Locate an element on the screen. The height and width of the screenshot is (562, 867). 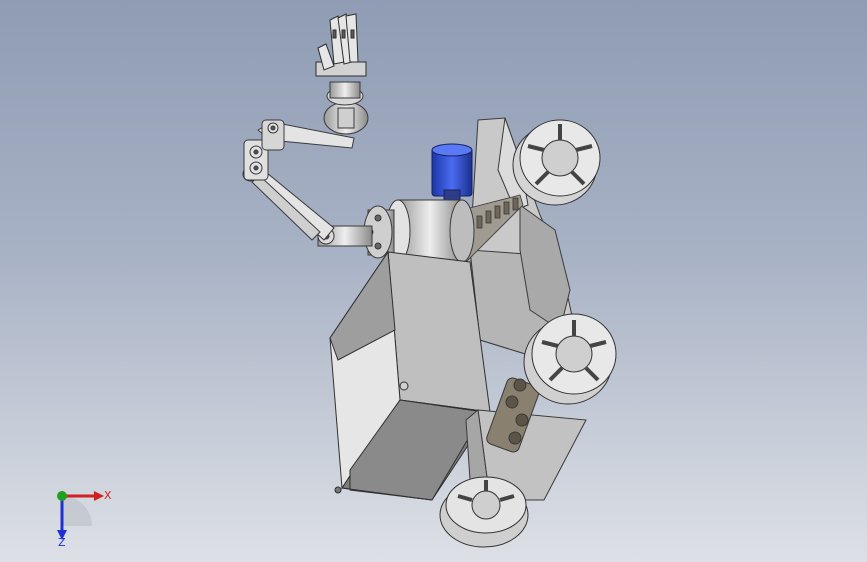
y-axis-dot is located at coordinates (62, 496).